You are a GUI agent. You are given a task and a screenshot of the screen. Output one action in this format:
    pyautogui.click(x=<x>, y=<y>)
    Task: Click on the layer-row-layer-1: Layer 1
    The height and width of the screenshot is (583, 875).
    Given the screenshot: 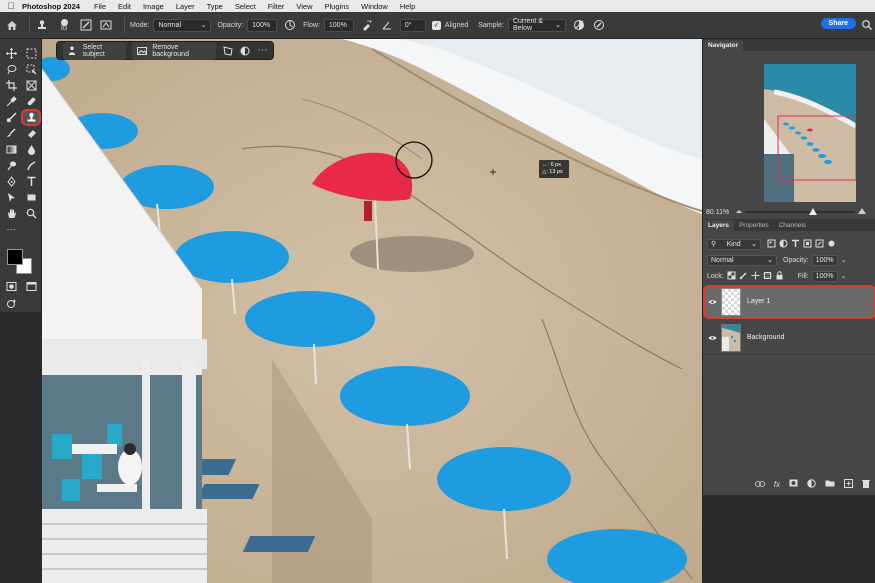 What is the action you would take?
    pyautogui.click(x=789, y=302)
    